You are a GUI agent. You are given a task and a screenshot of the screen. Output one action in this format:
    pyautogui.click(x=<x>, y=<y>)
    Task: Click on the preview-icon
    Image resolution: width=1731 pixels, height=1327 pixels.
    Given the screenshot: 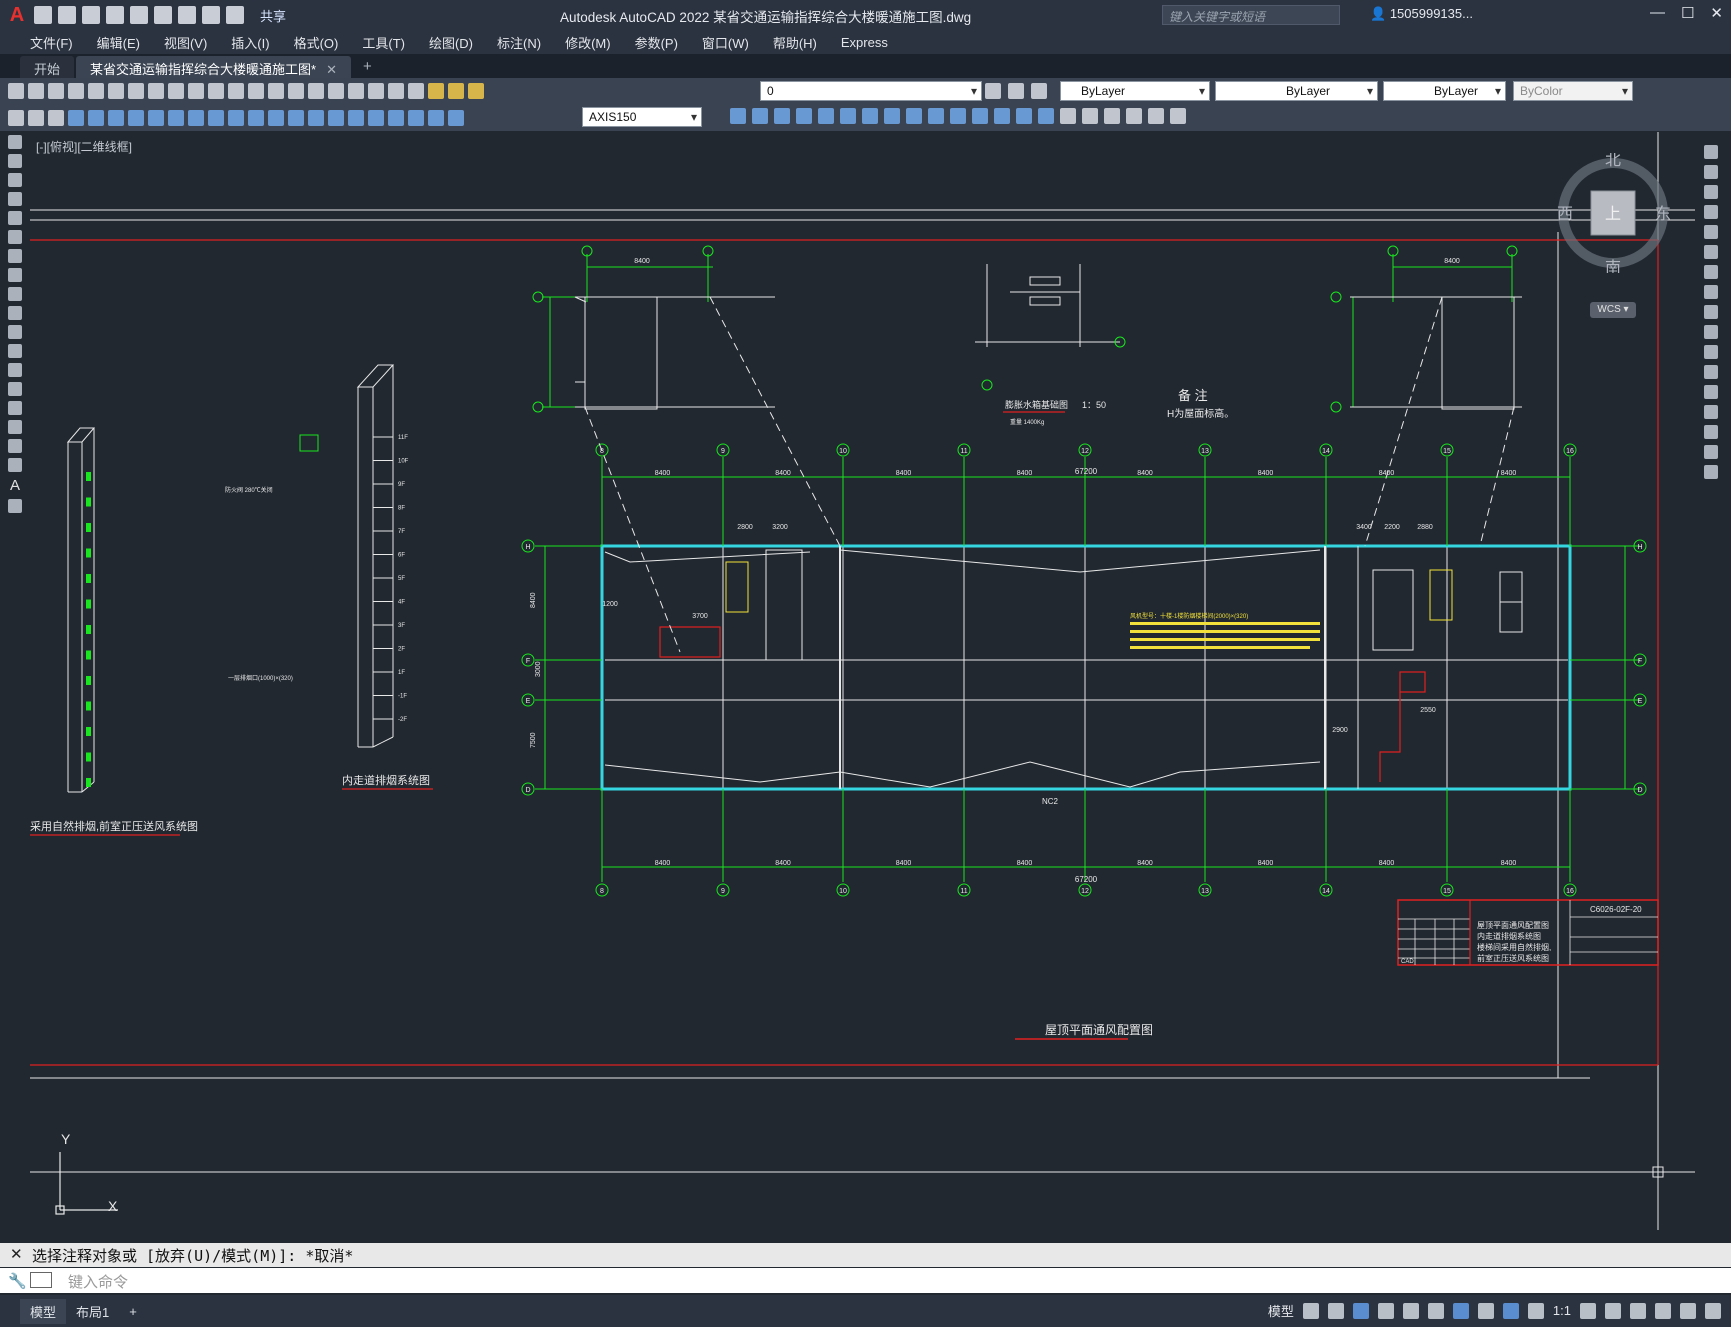 What is the action you would take?
    pyautogui.click(x=96, y=91)
    